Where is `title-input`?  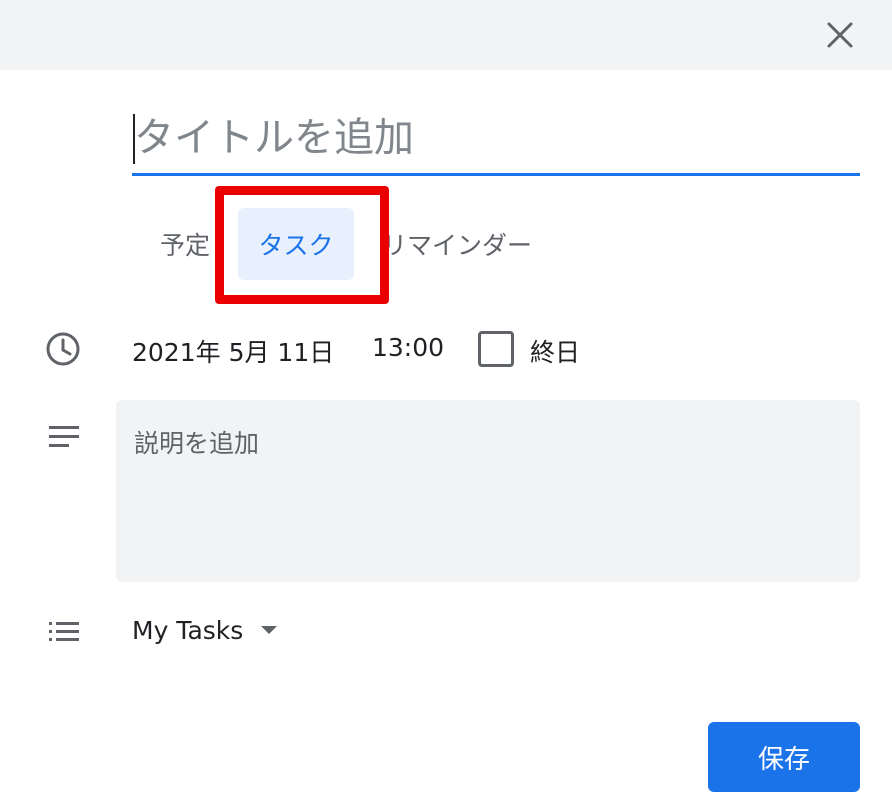
title-input is located at coordinates (495, 138).